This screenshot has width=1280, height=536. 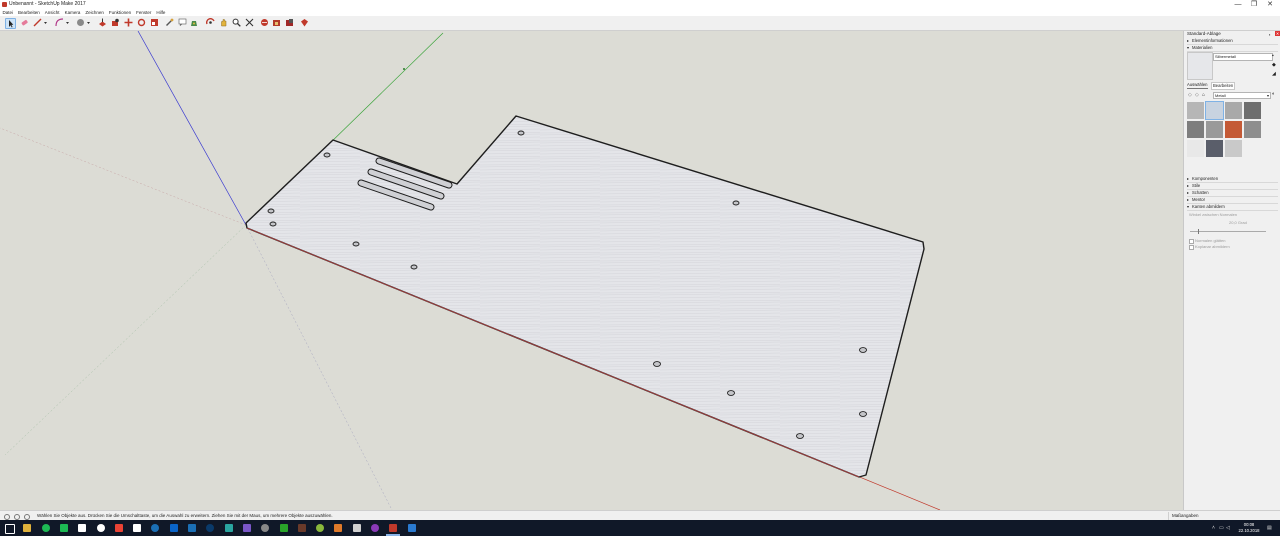 I want to click on components-icon, so click(x=264, y=22).